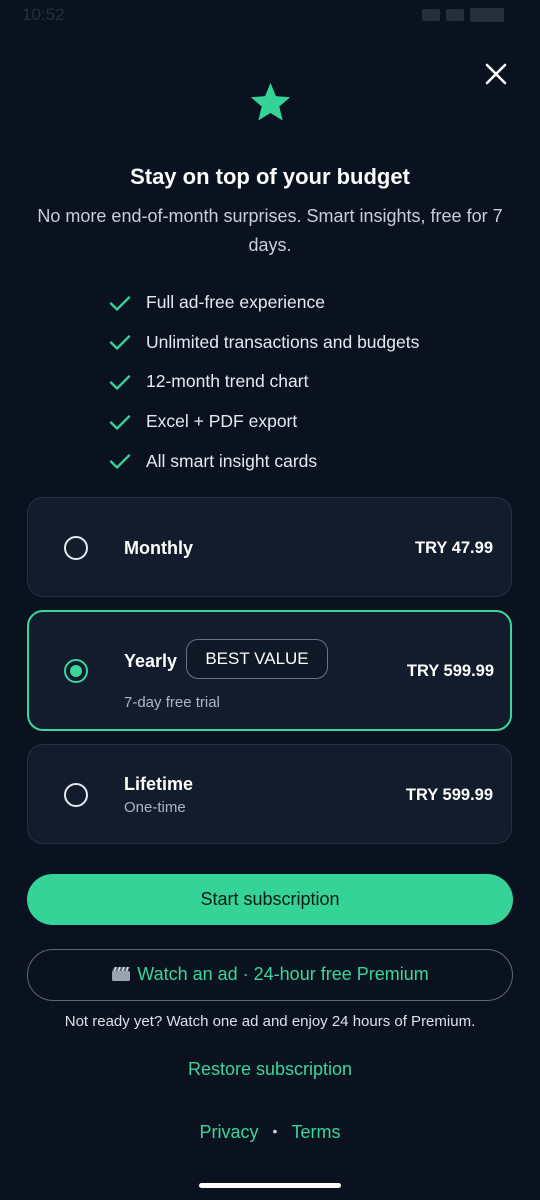 The width and height of the screenshot is (540, 1200). Describe the element at coordinates (270, 1132) in the screenshot. I see `footer-links: Privacy • Terms` at that location.